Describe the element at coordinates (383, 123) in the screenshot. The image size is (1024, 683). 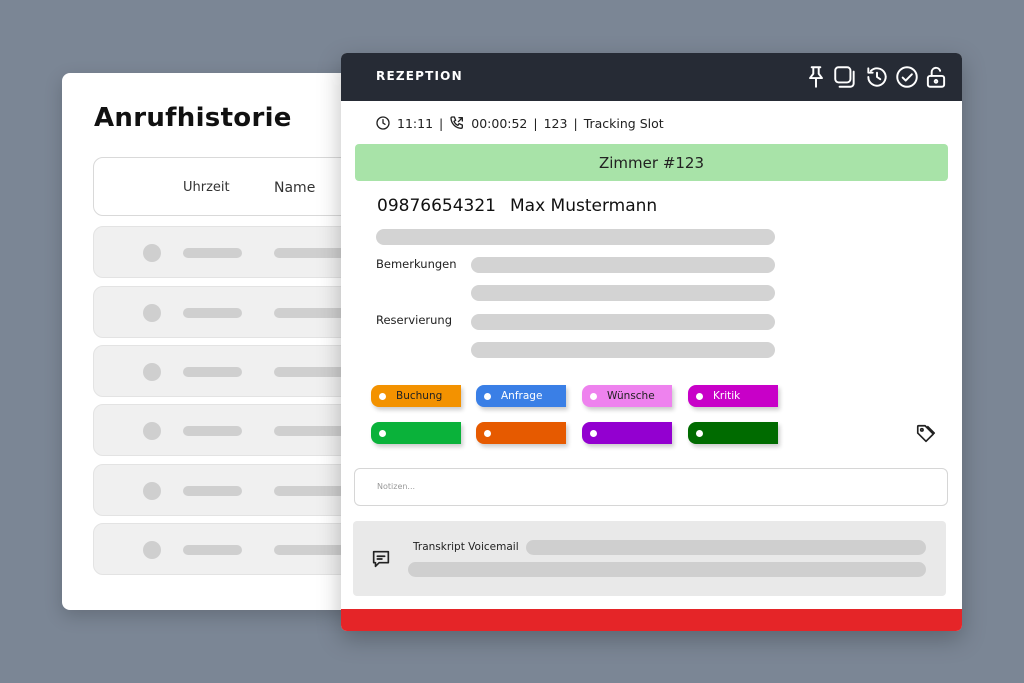
I see `clock-icon` at that location.